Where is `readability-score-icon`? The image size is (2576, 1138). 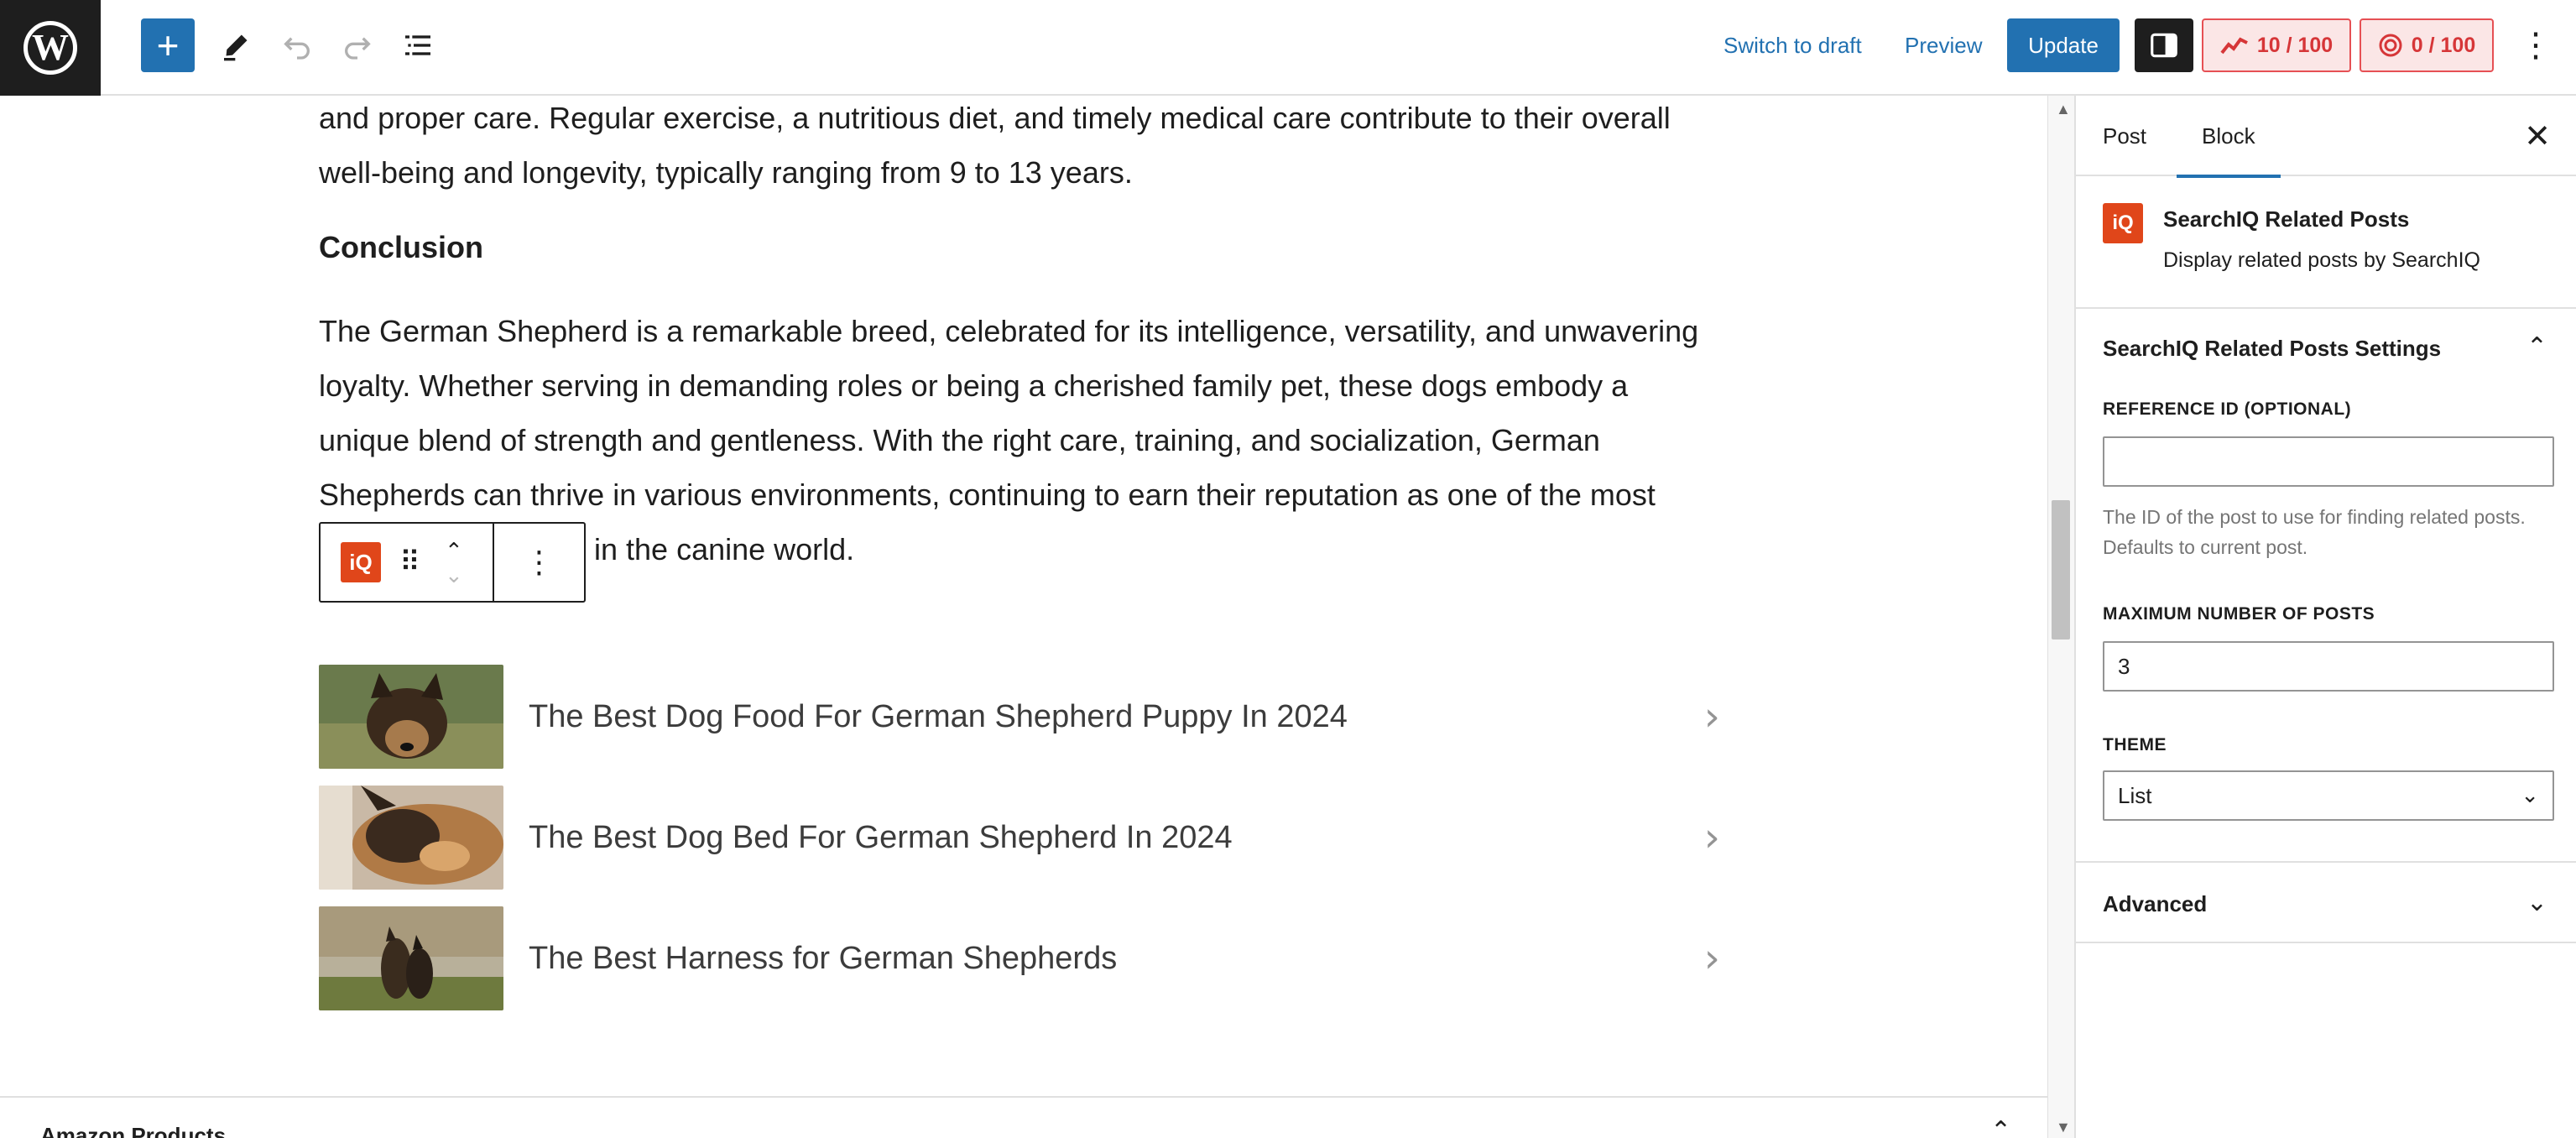 readability-score-icon is located at coordinates (2390, 45).